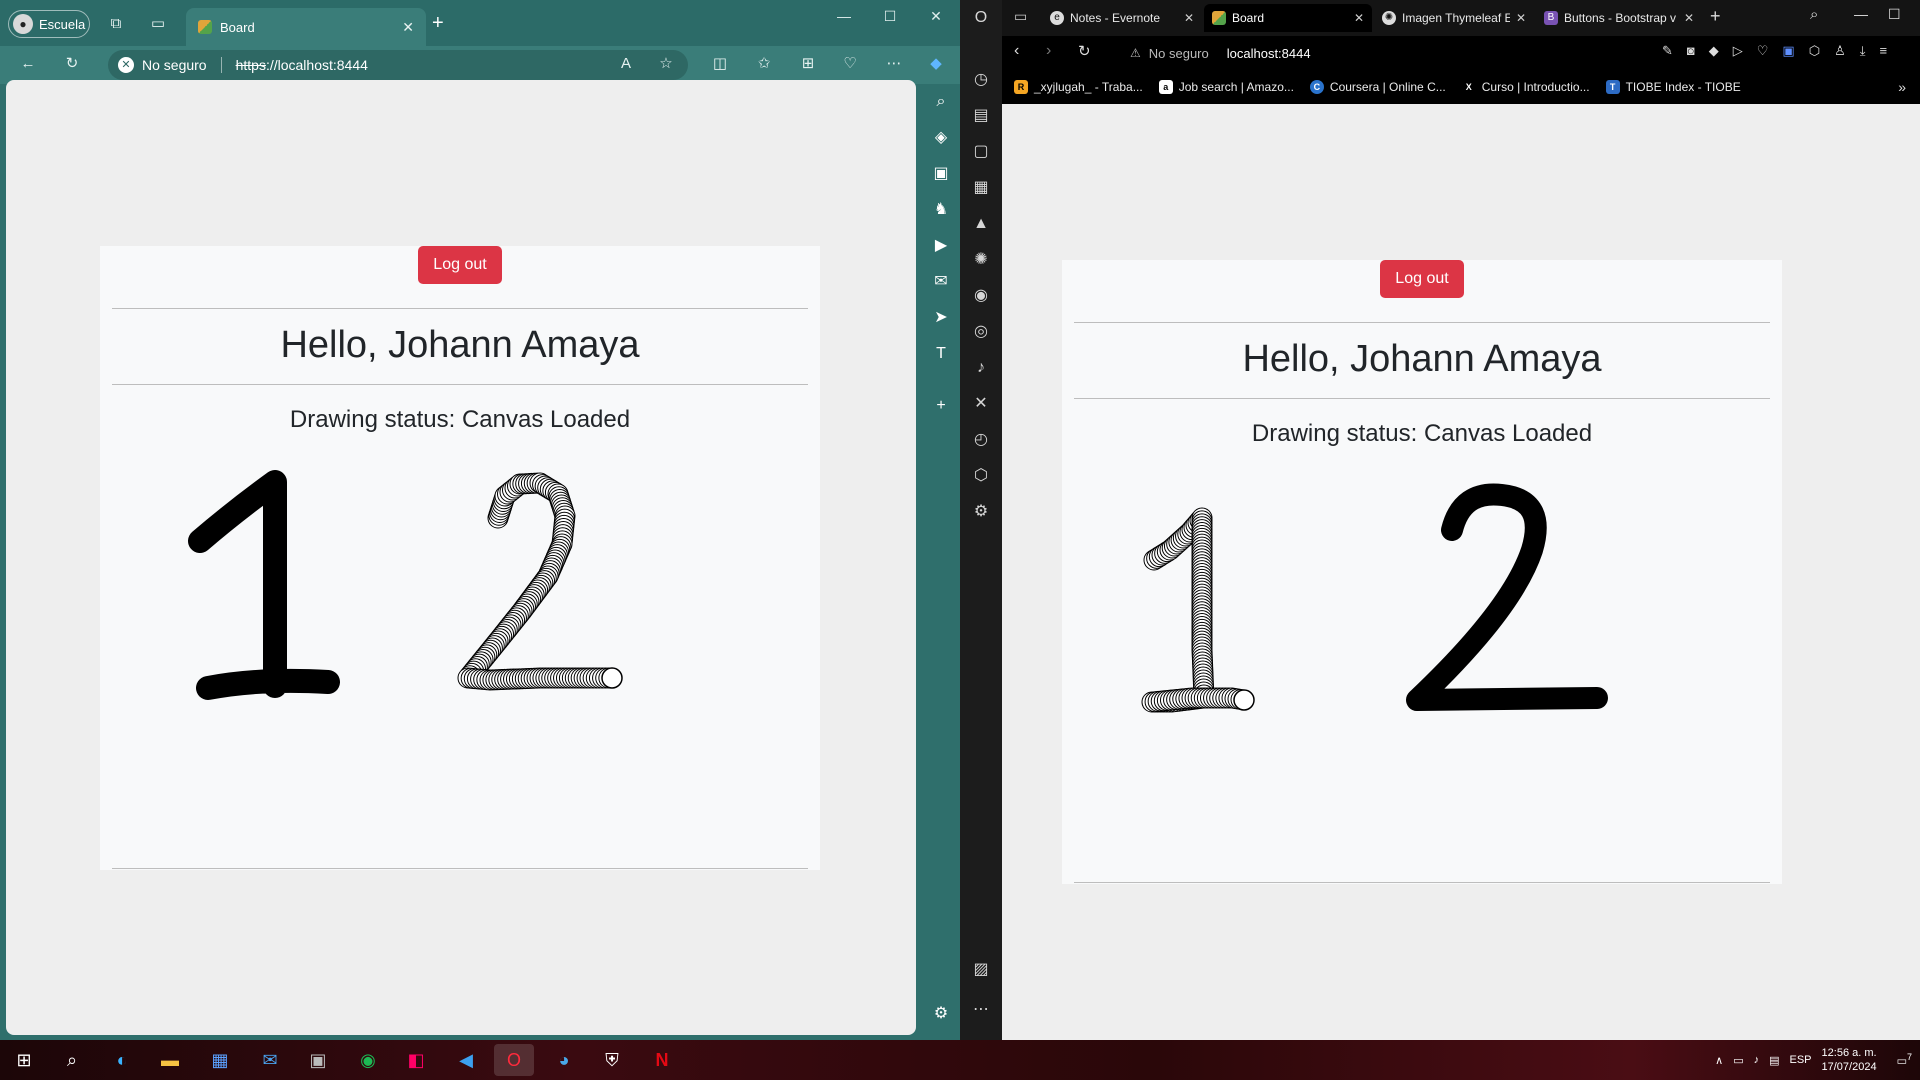 The image size is (1920, 1080). What do you see at coordinates (1020, 16) in the screenshot?
I see `workspaces-icon: ▭` at bounding box center [1020, 16].